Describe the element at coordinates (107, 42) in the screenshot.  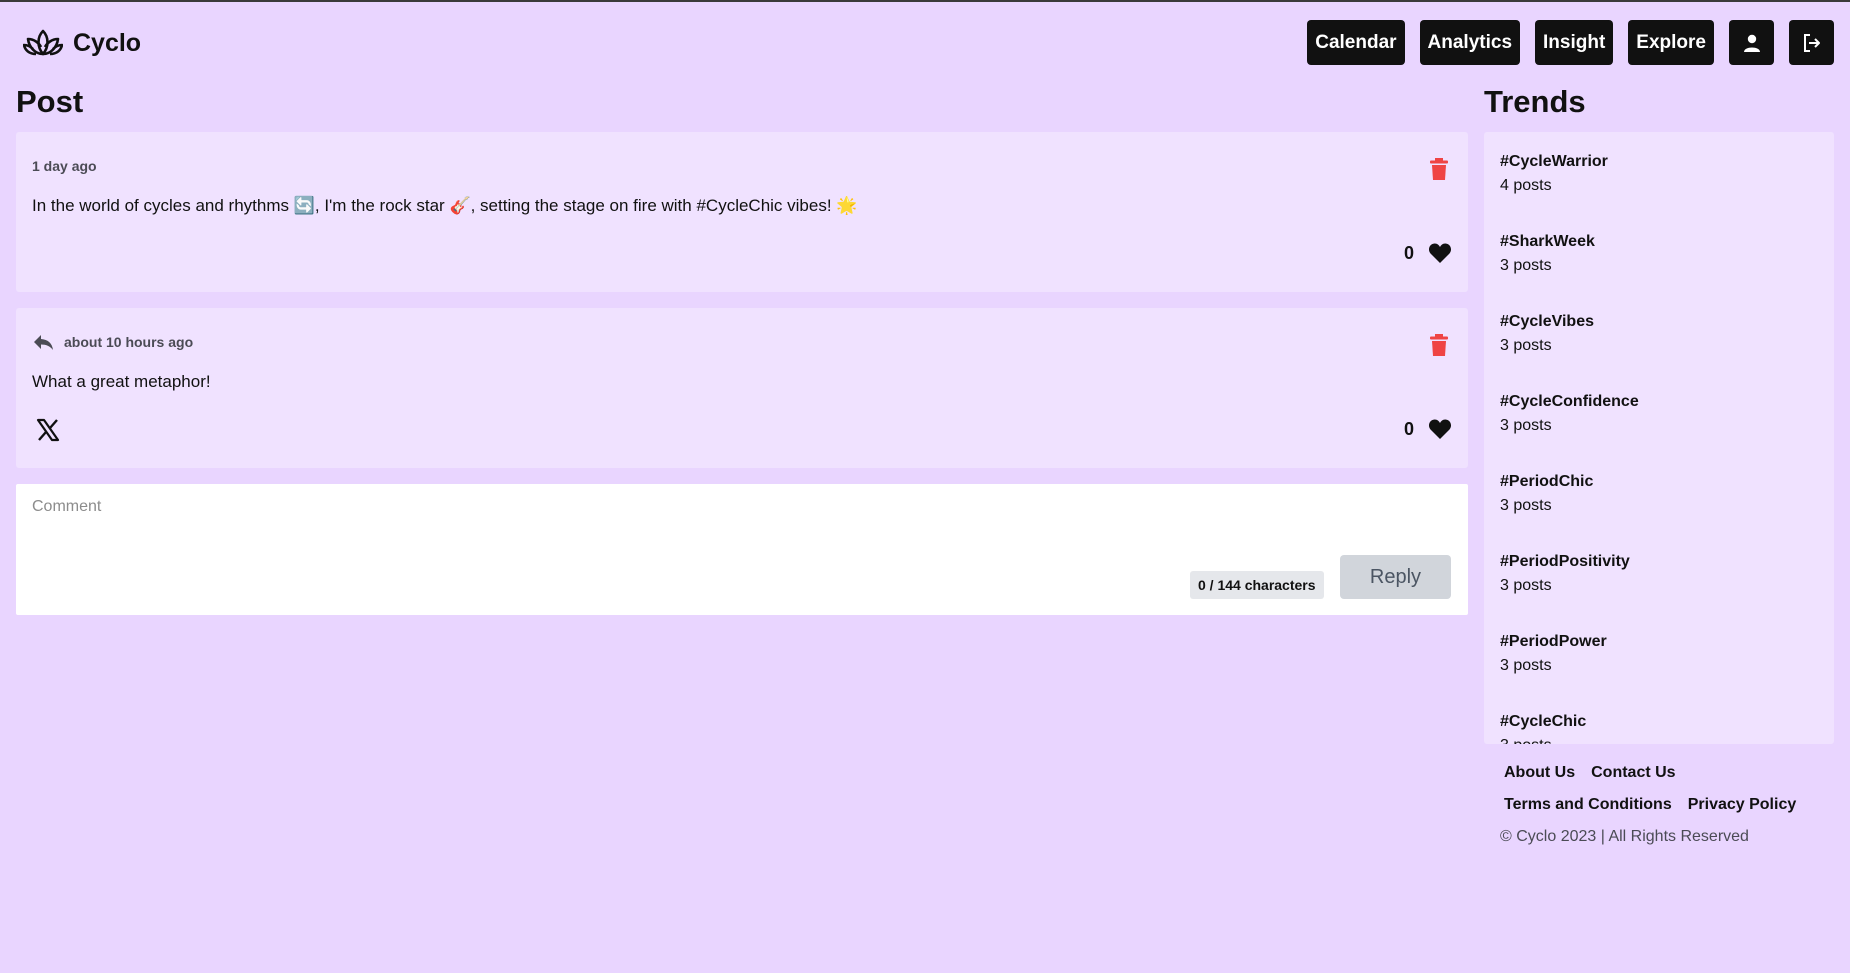
I see `app-name: Cyclo` at that location.